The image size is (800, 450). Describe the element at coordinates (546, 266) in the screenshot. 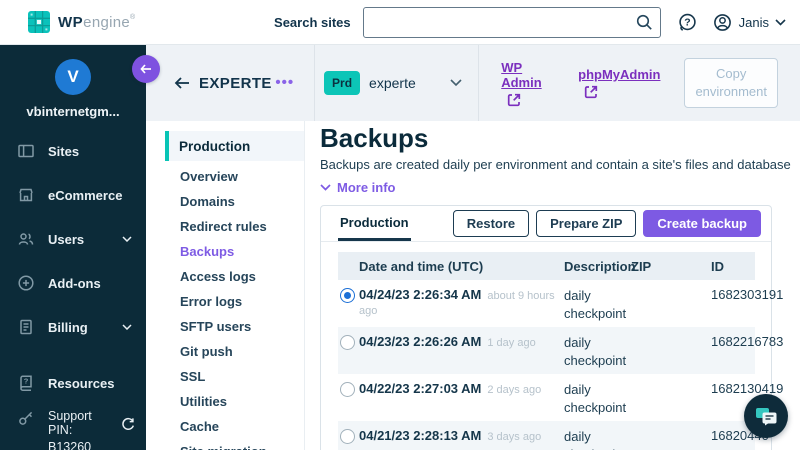

I see `table-header: Date and time (UTC) Description ZIP ID` at that location.